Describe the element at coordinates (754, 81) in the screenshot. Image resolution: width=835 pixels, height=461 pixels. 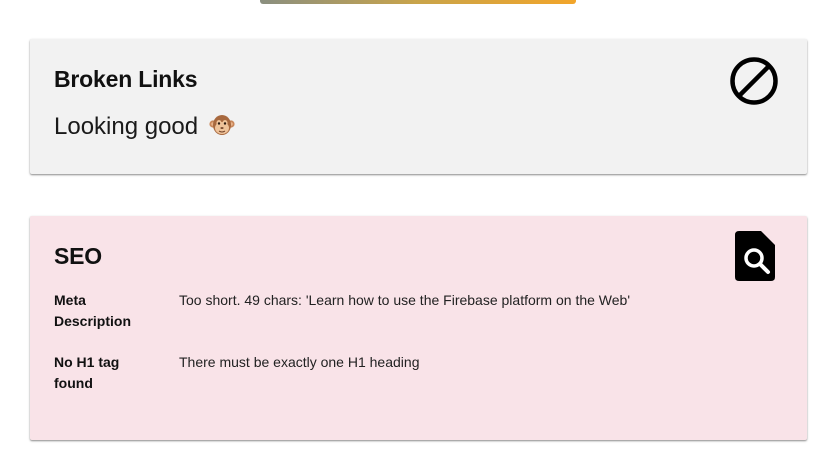
I see `block-icon` at that location.